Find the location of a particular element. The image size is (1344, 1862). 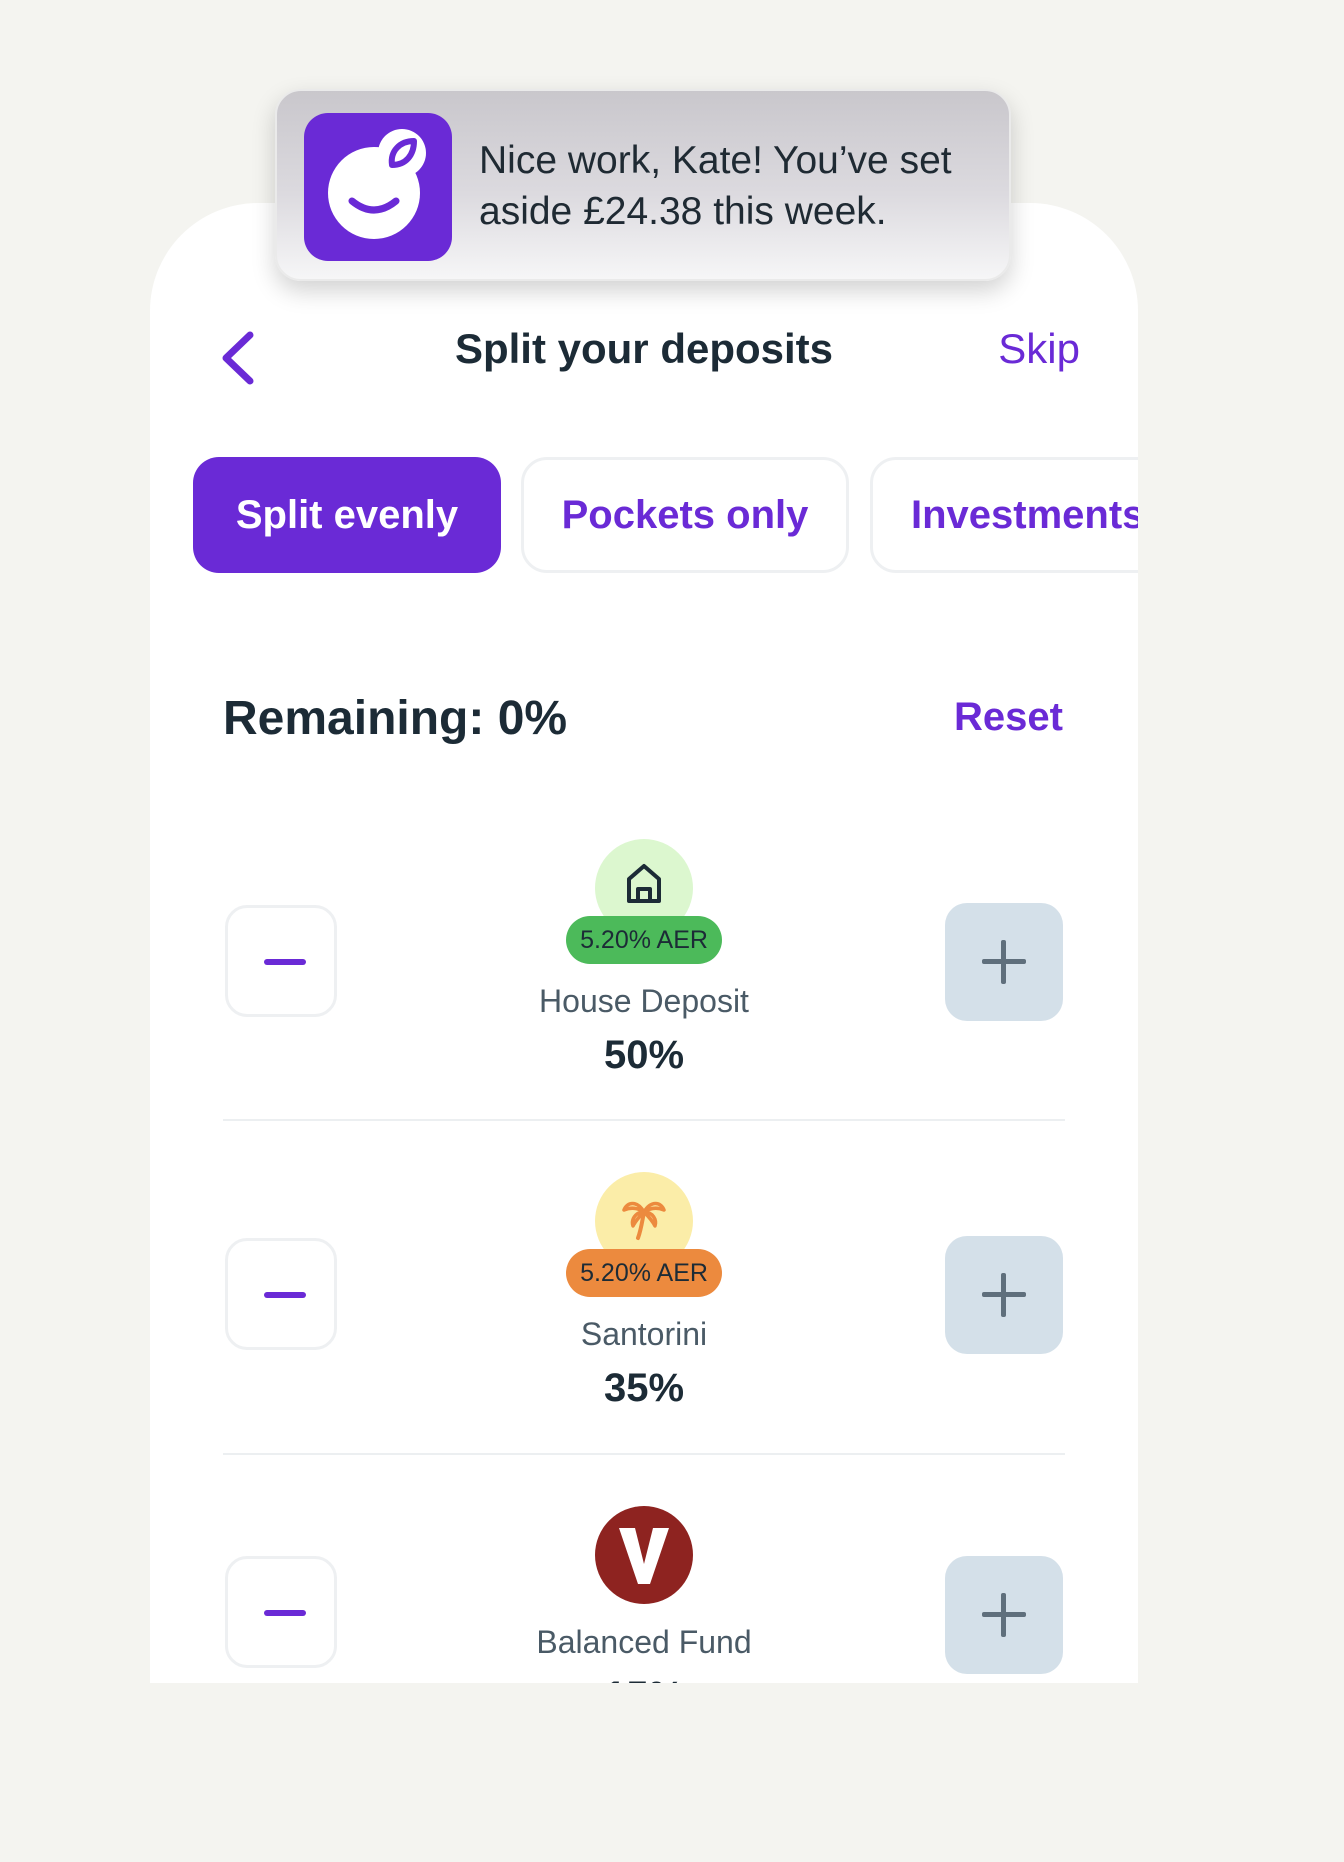

tab-split-evenly: Split evenly is located at coordinates (347, 515).